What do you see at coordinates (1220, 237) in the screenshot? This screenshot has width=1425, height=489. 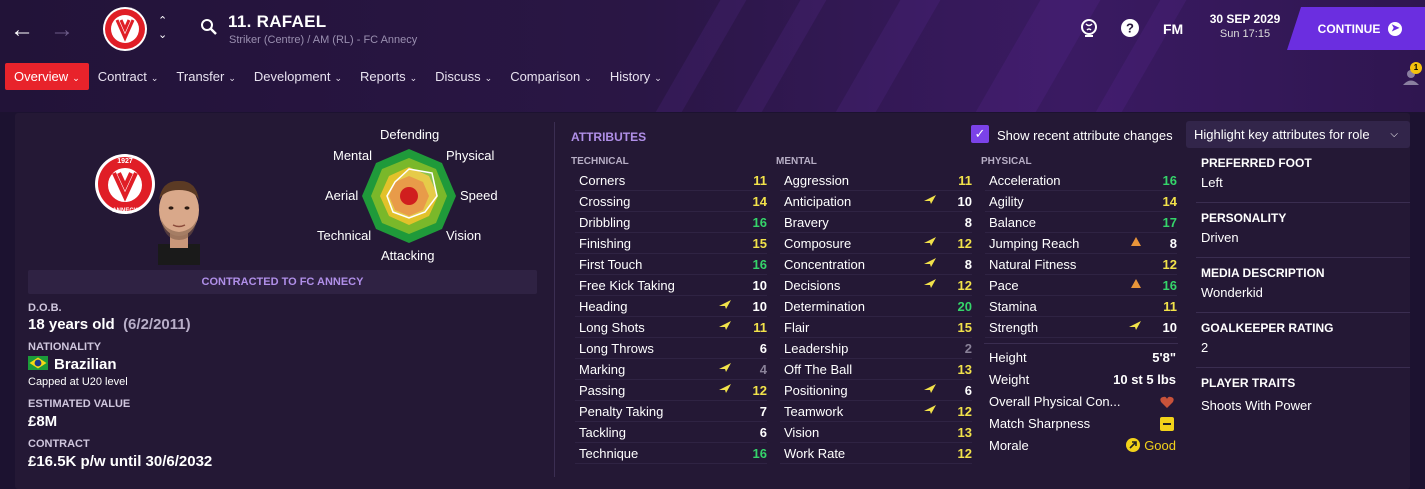 I see `personality-value: Driven` at bounding box center [1220, 237].